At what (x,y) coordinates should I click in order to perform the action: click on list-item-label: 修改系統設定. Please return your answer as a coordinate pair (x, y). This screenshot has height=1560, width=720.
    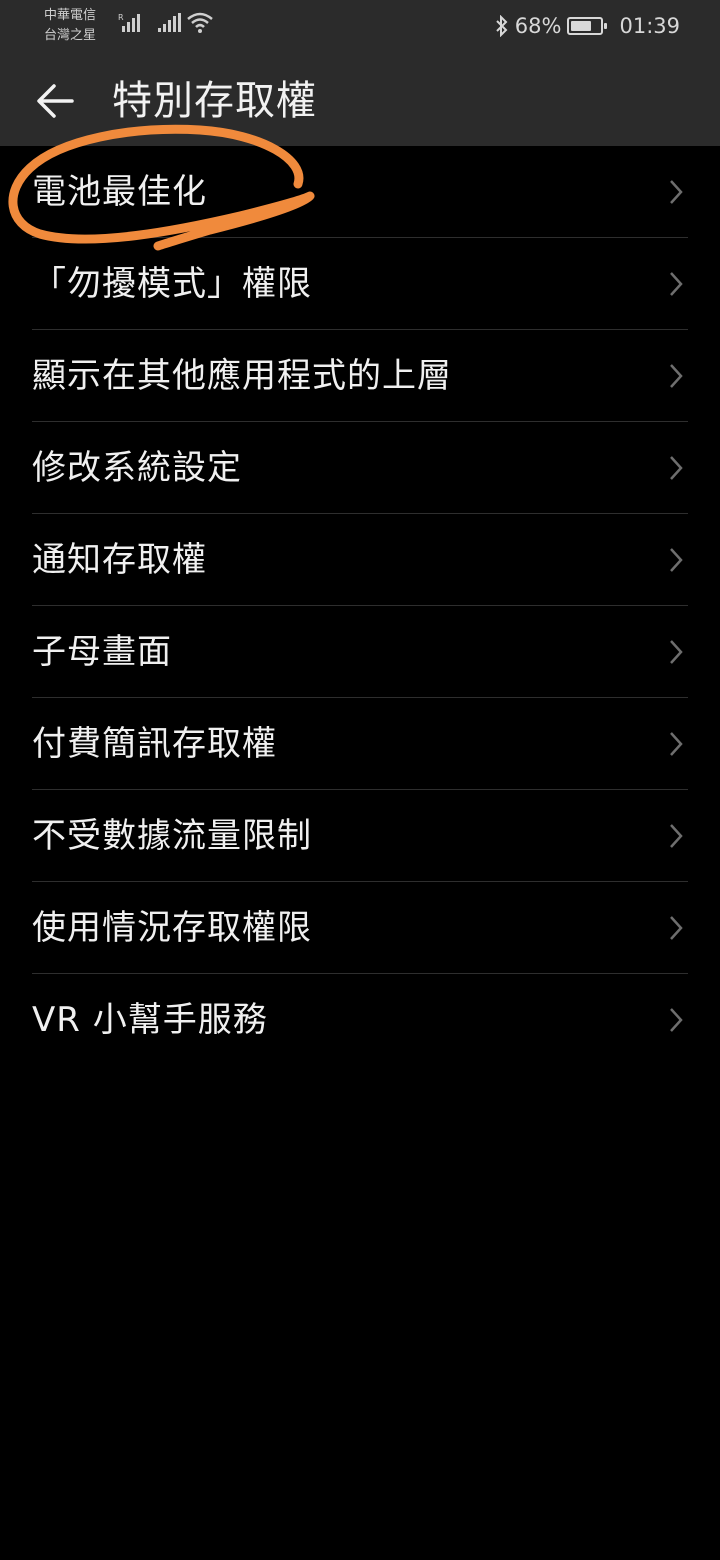
    Looking at the image, I should click on (137, 468).